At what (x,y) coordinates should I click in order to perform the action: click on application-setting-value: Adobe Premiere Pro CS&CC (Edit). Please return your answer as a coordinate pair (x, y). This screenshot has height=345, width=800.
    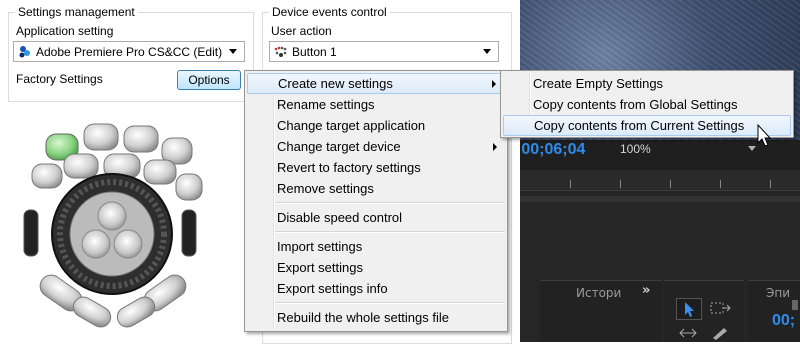
    Looking at the image, I should click on (129, 51).